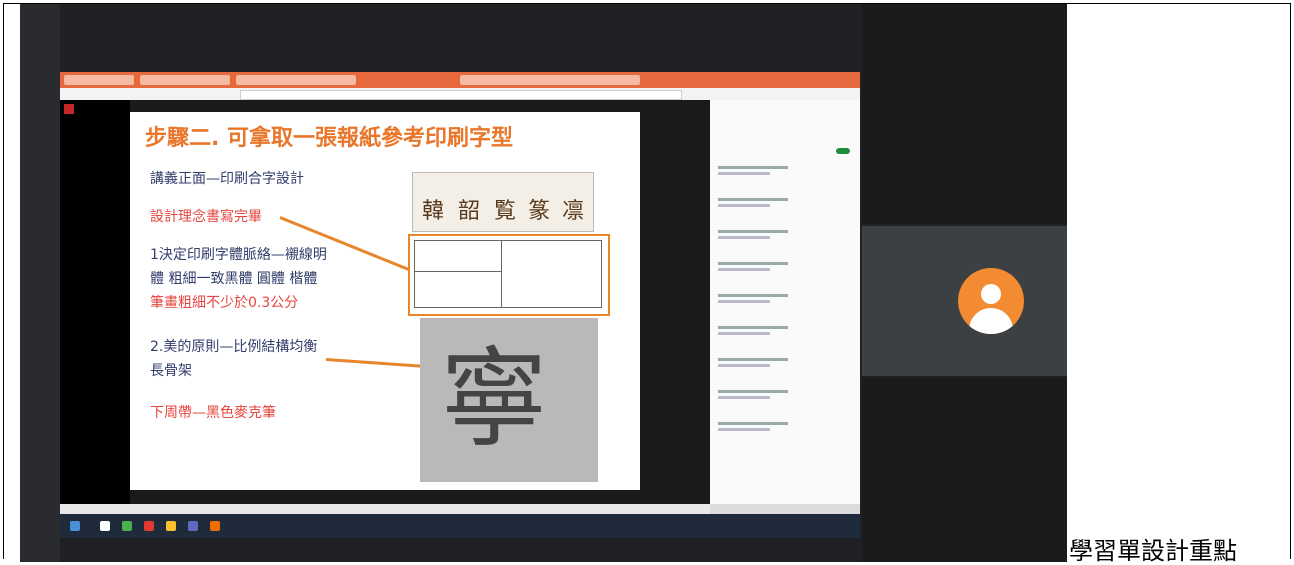 The image size is (1294, 565). Describe the element at coordinates (373, 363) in the screenshot. I see `pointer-arrow` at that location.